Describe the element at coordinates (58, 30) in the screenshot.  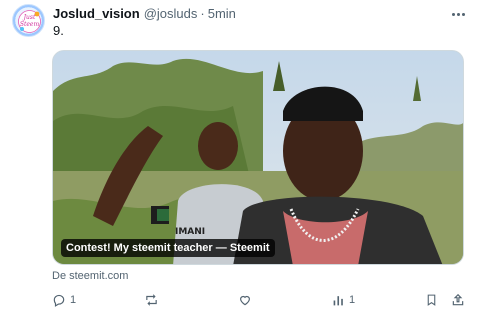
I see `post-text: 9.` at that location.